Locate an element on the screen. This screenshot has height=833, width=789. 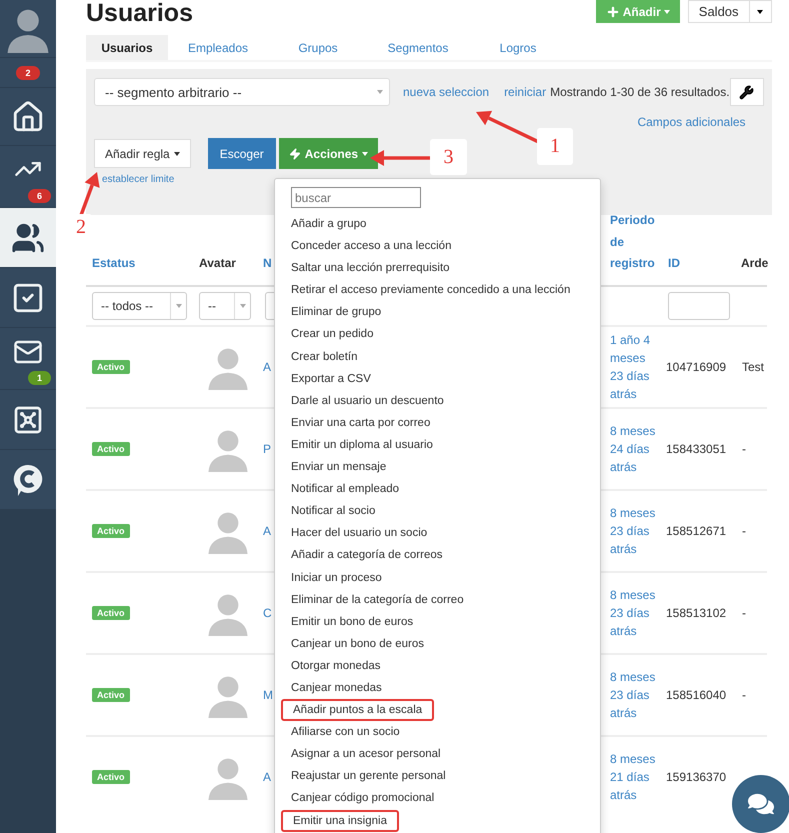
id-cell: 158433051 is located at coordinates (696, 449).